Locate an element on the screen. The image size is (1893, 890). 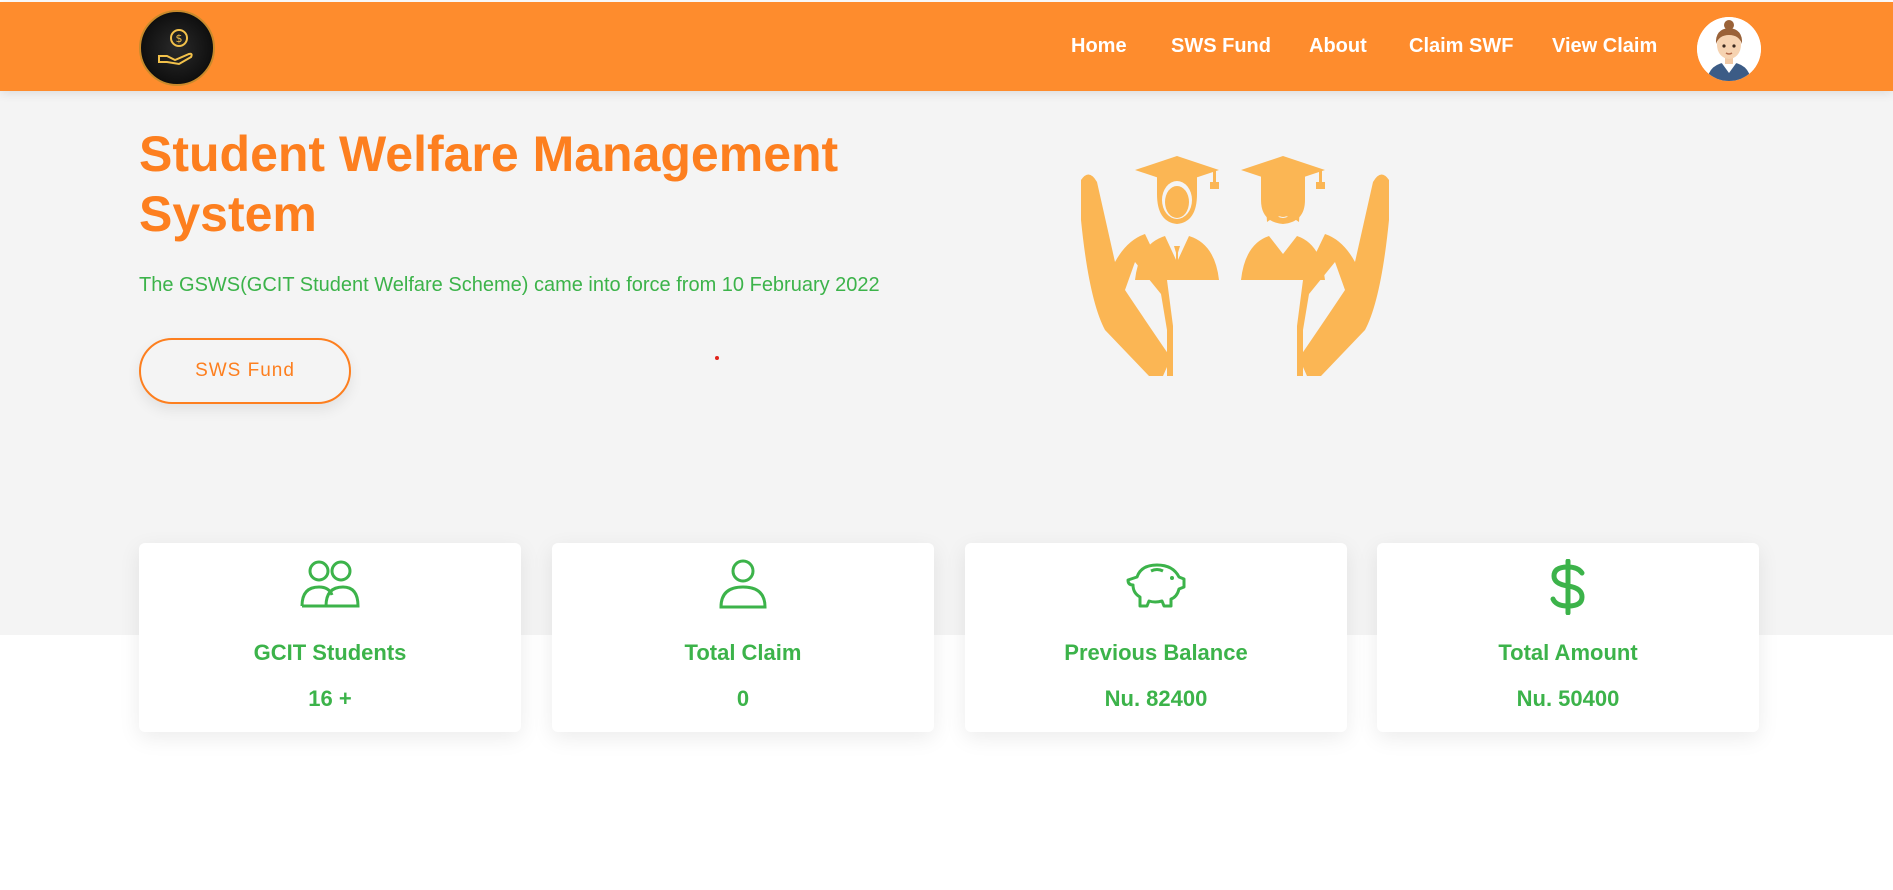
user-icon is located at coordinates (743, 584).